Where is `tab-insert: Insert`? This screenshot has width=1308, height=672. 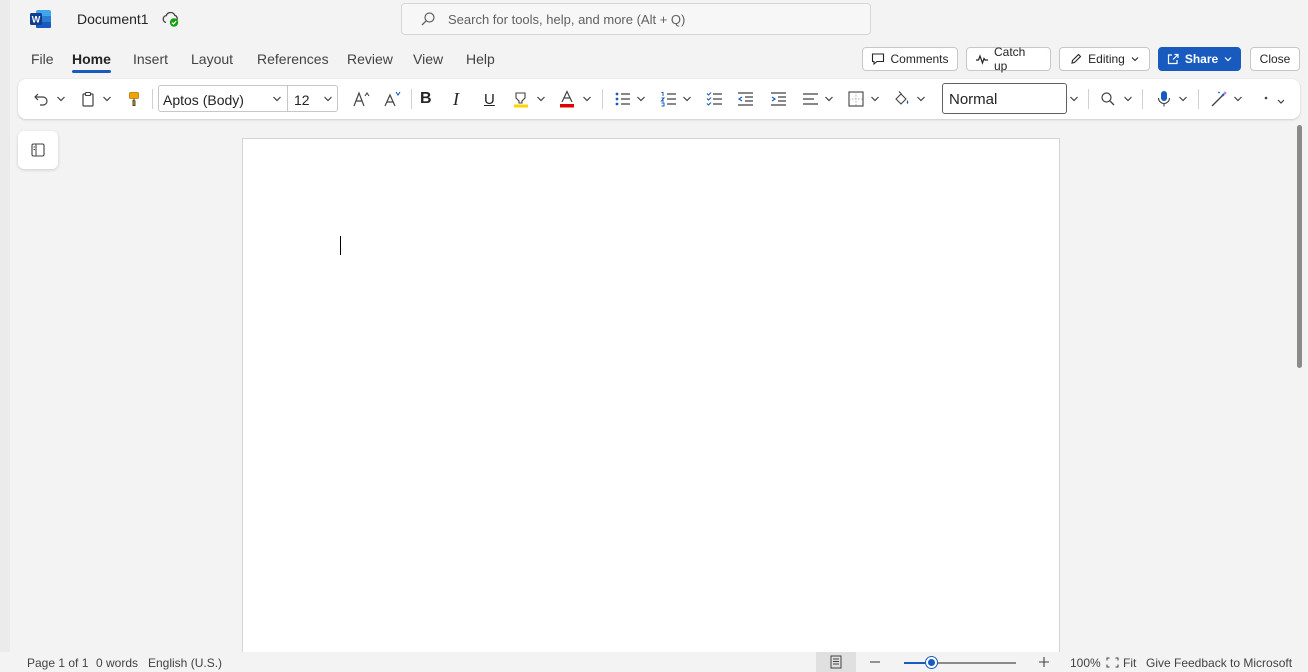
tab-insert: Insert is located at coordinates (150, 59).